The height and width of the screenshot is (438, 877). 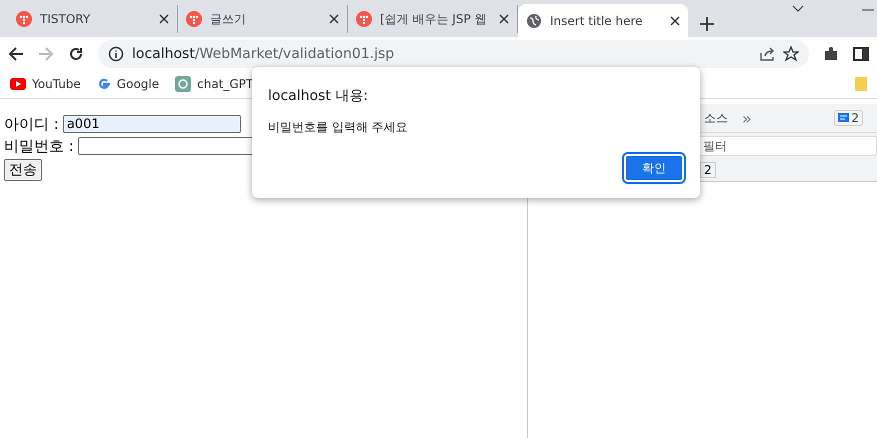 I want to click on field-label: 비밀번호 :, so click(x=39, y=146).